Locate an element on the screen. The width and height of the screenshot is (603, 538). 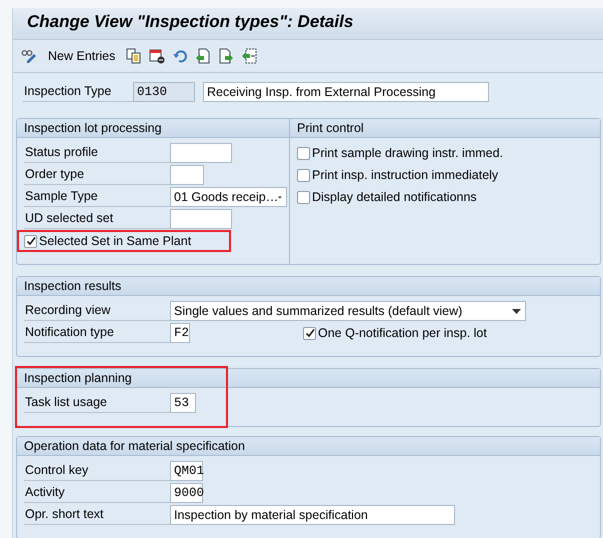
group-title: Inspection lot processing is located at coordinates (153, 128).